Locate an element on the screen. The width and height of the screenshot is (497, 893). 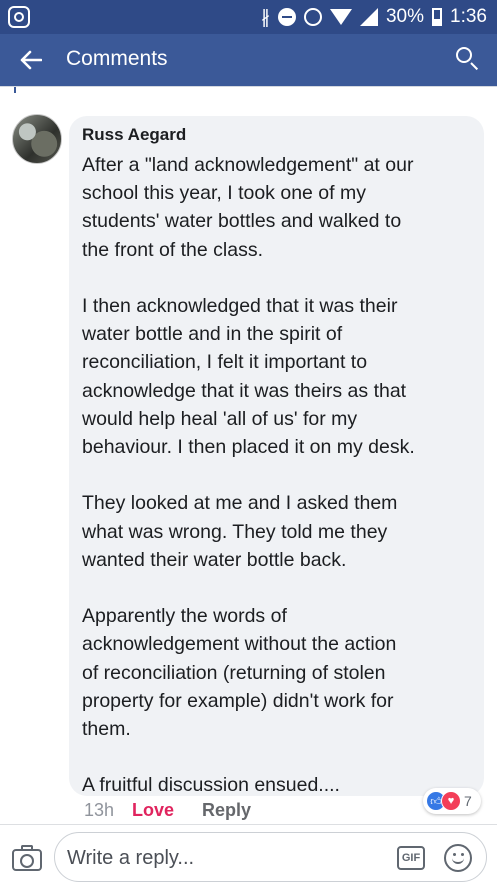
status-icons: ∦ 30% 1:36 is located at coordinates (374, 17).